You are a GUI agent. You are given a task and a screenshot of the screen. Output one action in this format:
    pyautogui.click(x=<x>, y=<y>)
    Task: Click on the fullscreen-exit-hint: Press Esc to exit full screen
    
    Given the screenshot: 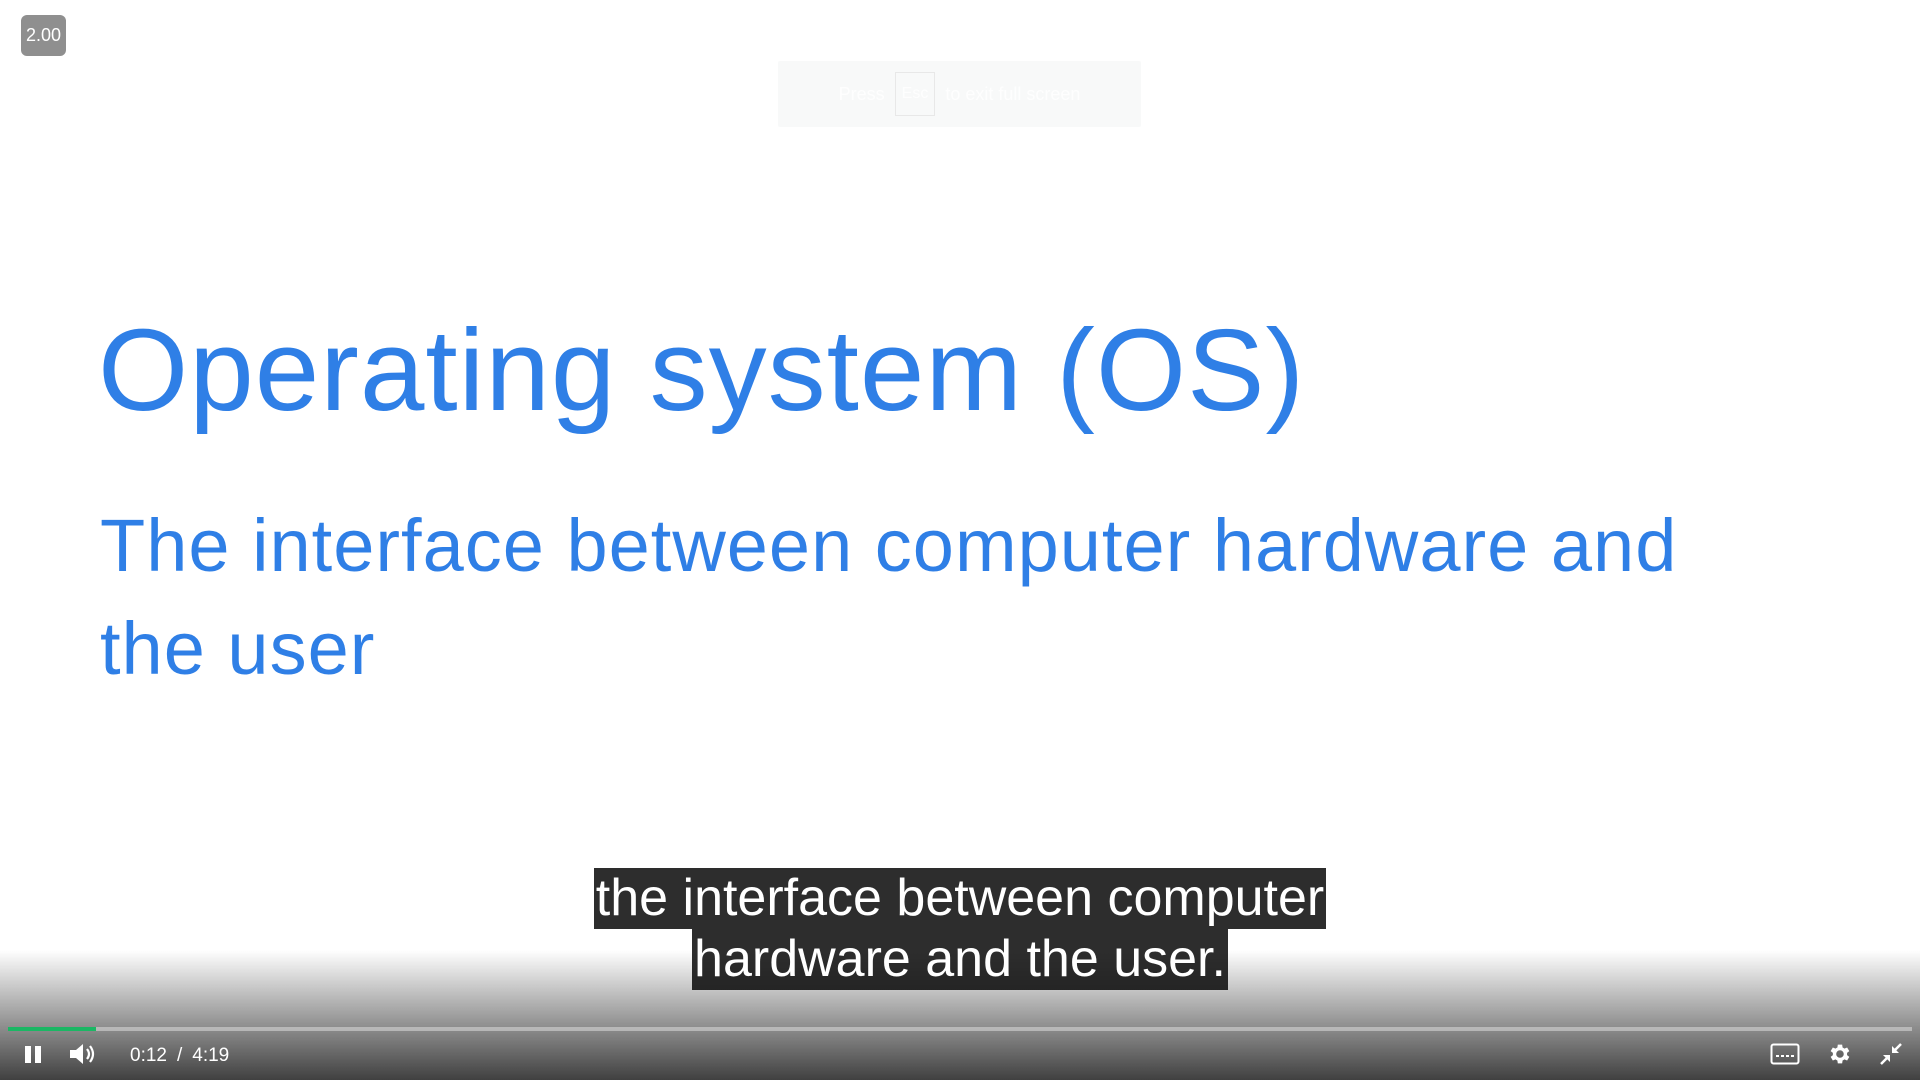 What is the action you would take?
    pyautogui.click(x=959, y=94)
    